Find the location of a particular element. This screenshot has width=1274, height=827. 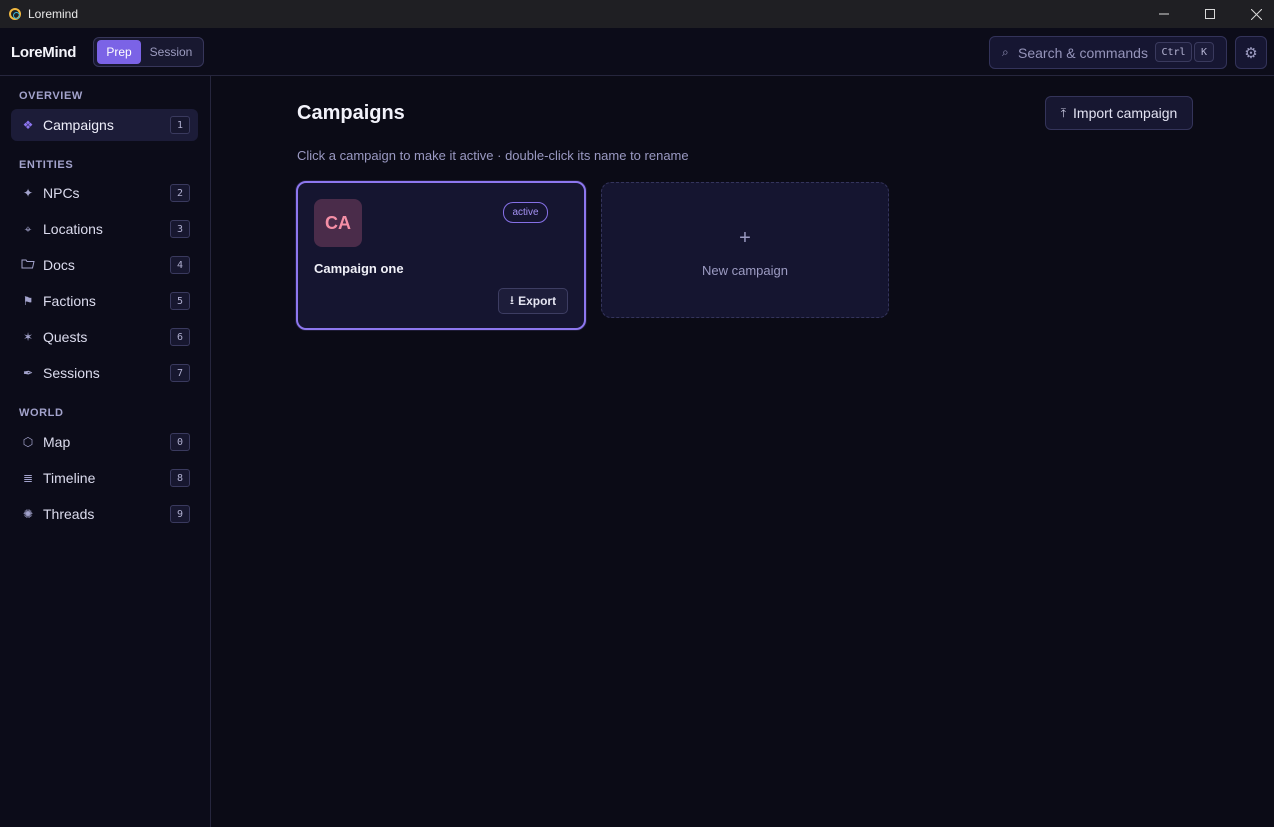

download-icon: ⭳ is located at coordinates (512, 299).